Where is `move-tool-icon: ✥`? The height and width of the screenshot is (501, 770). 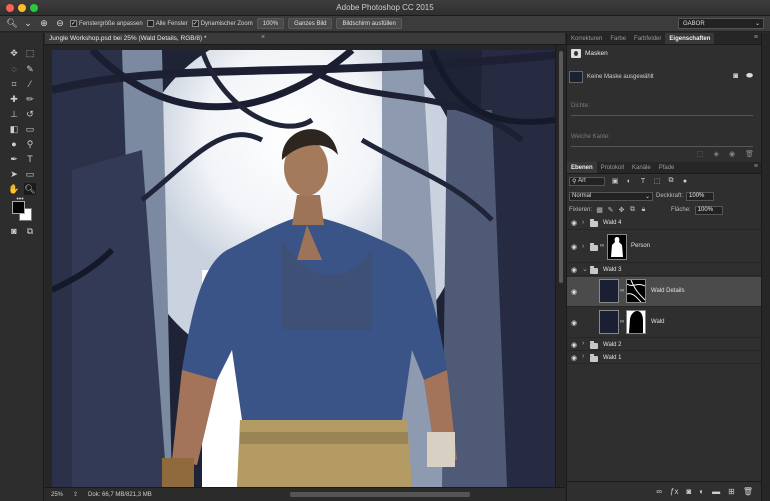
move-tool-icon: ✥ is located at coordinates (14, 53).